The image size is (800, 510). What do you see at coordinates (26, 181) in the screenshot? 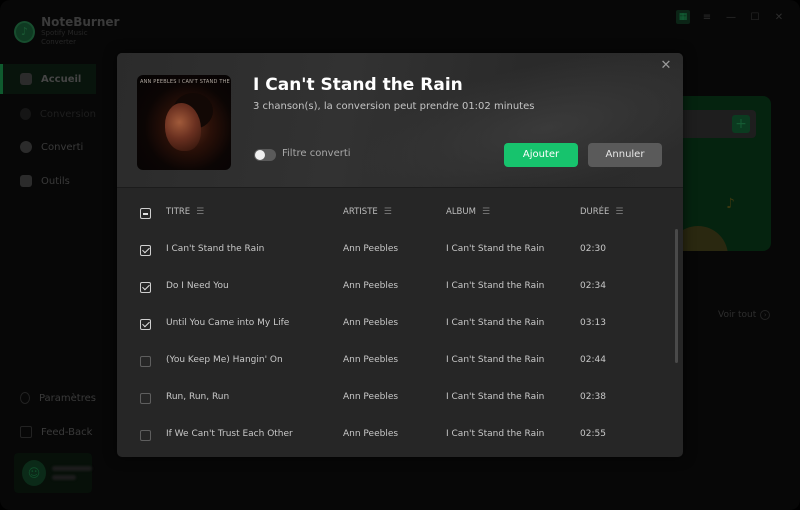
I see `toolbox-icon` at bounding box center [26, 181].